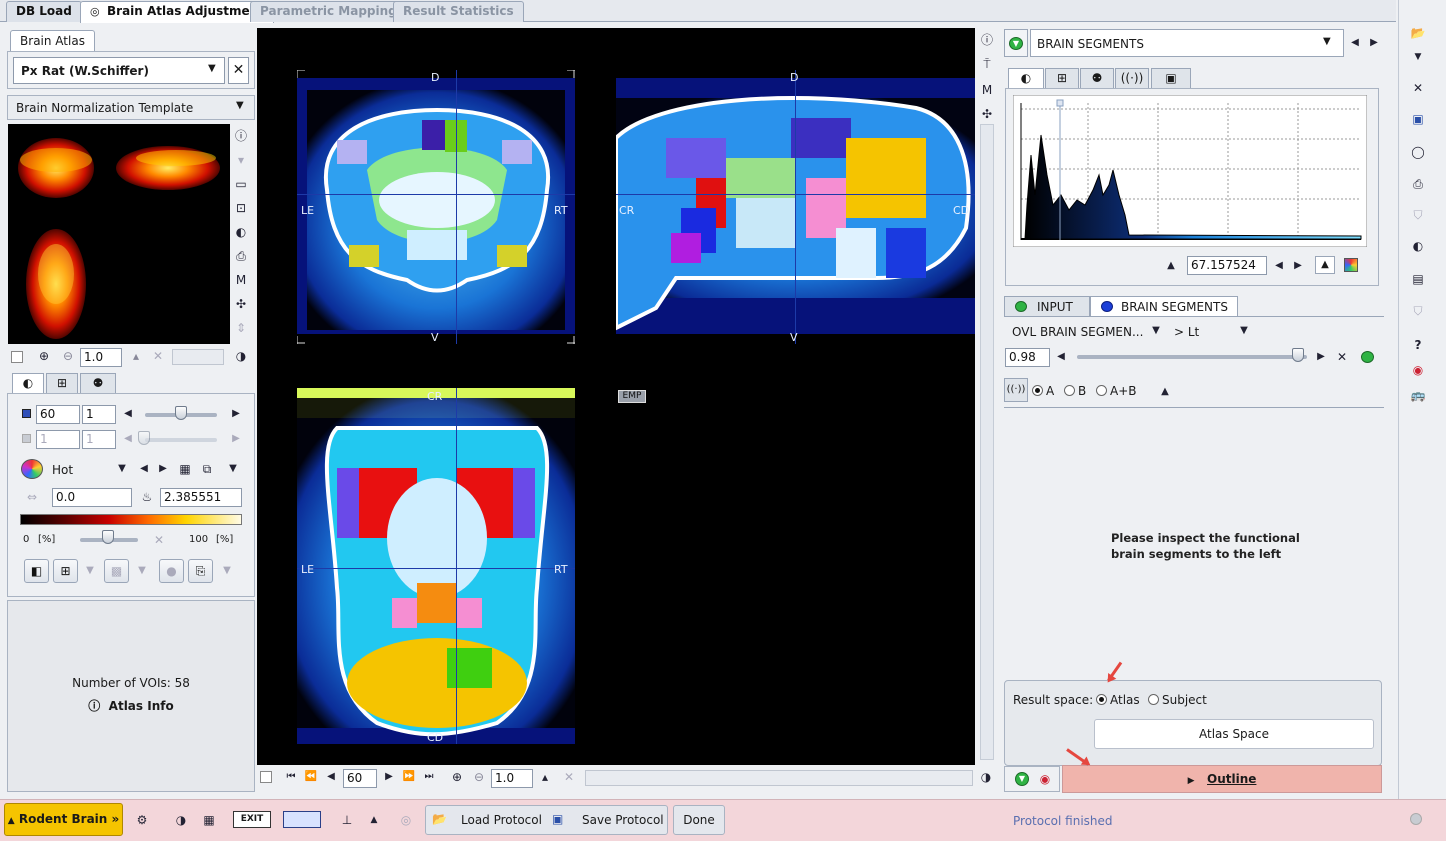  Describe the element at coordinates (62, 383) in the screenshot. I see `tab-grid: ⊞` at that location.